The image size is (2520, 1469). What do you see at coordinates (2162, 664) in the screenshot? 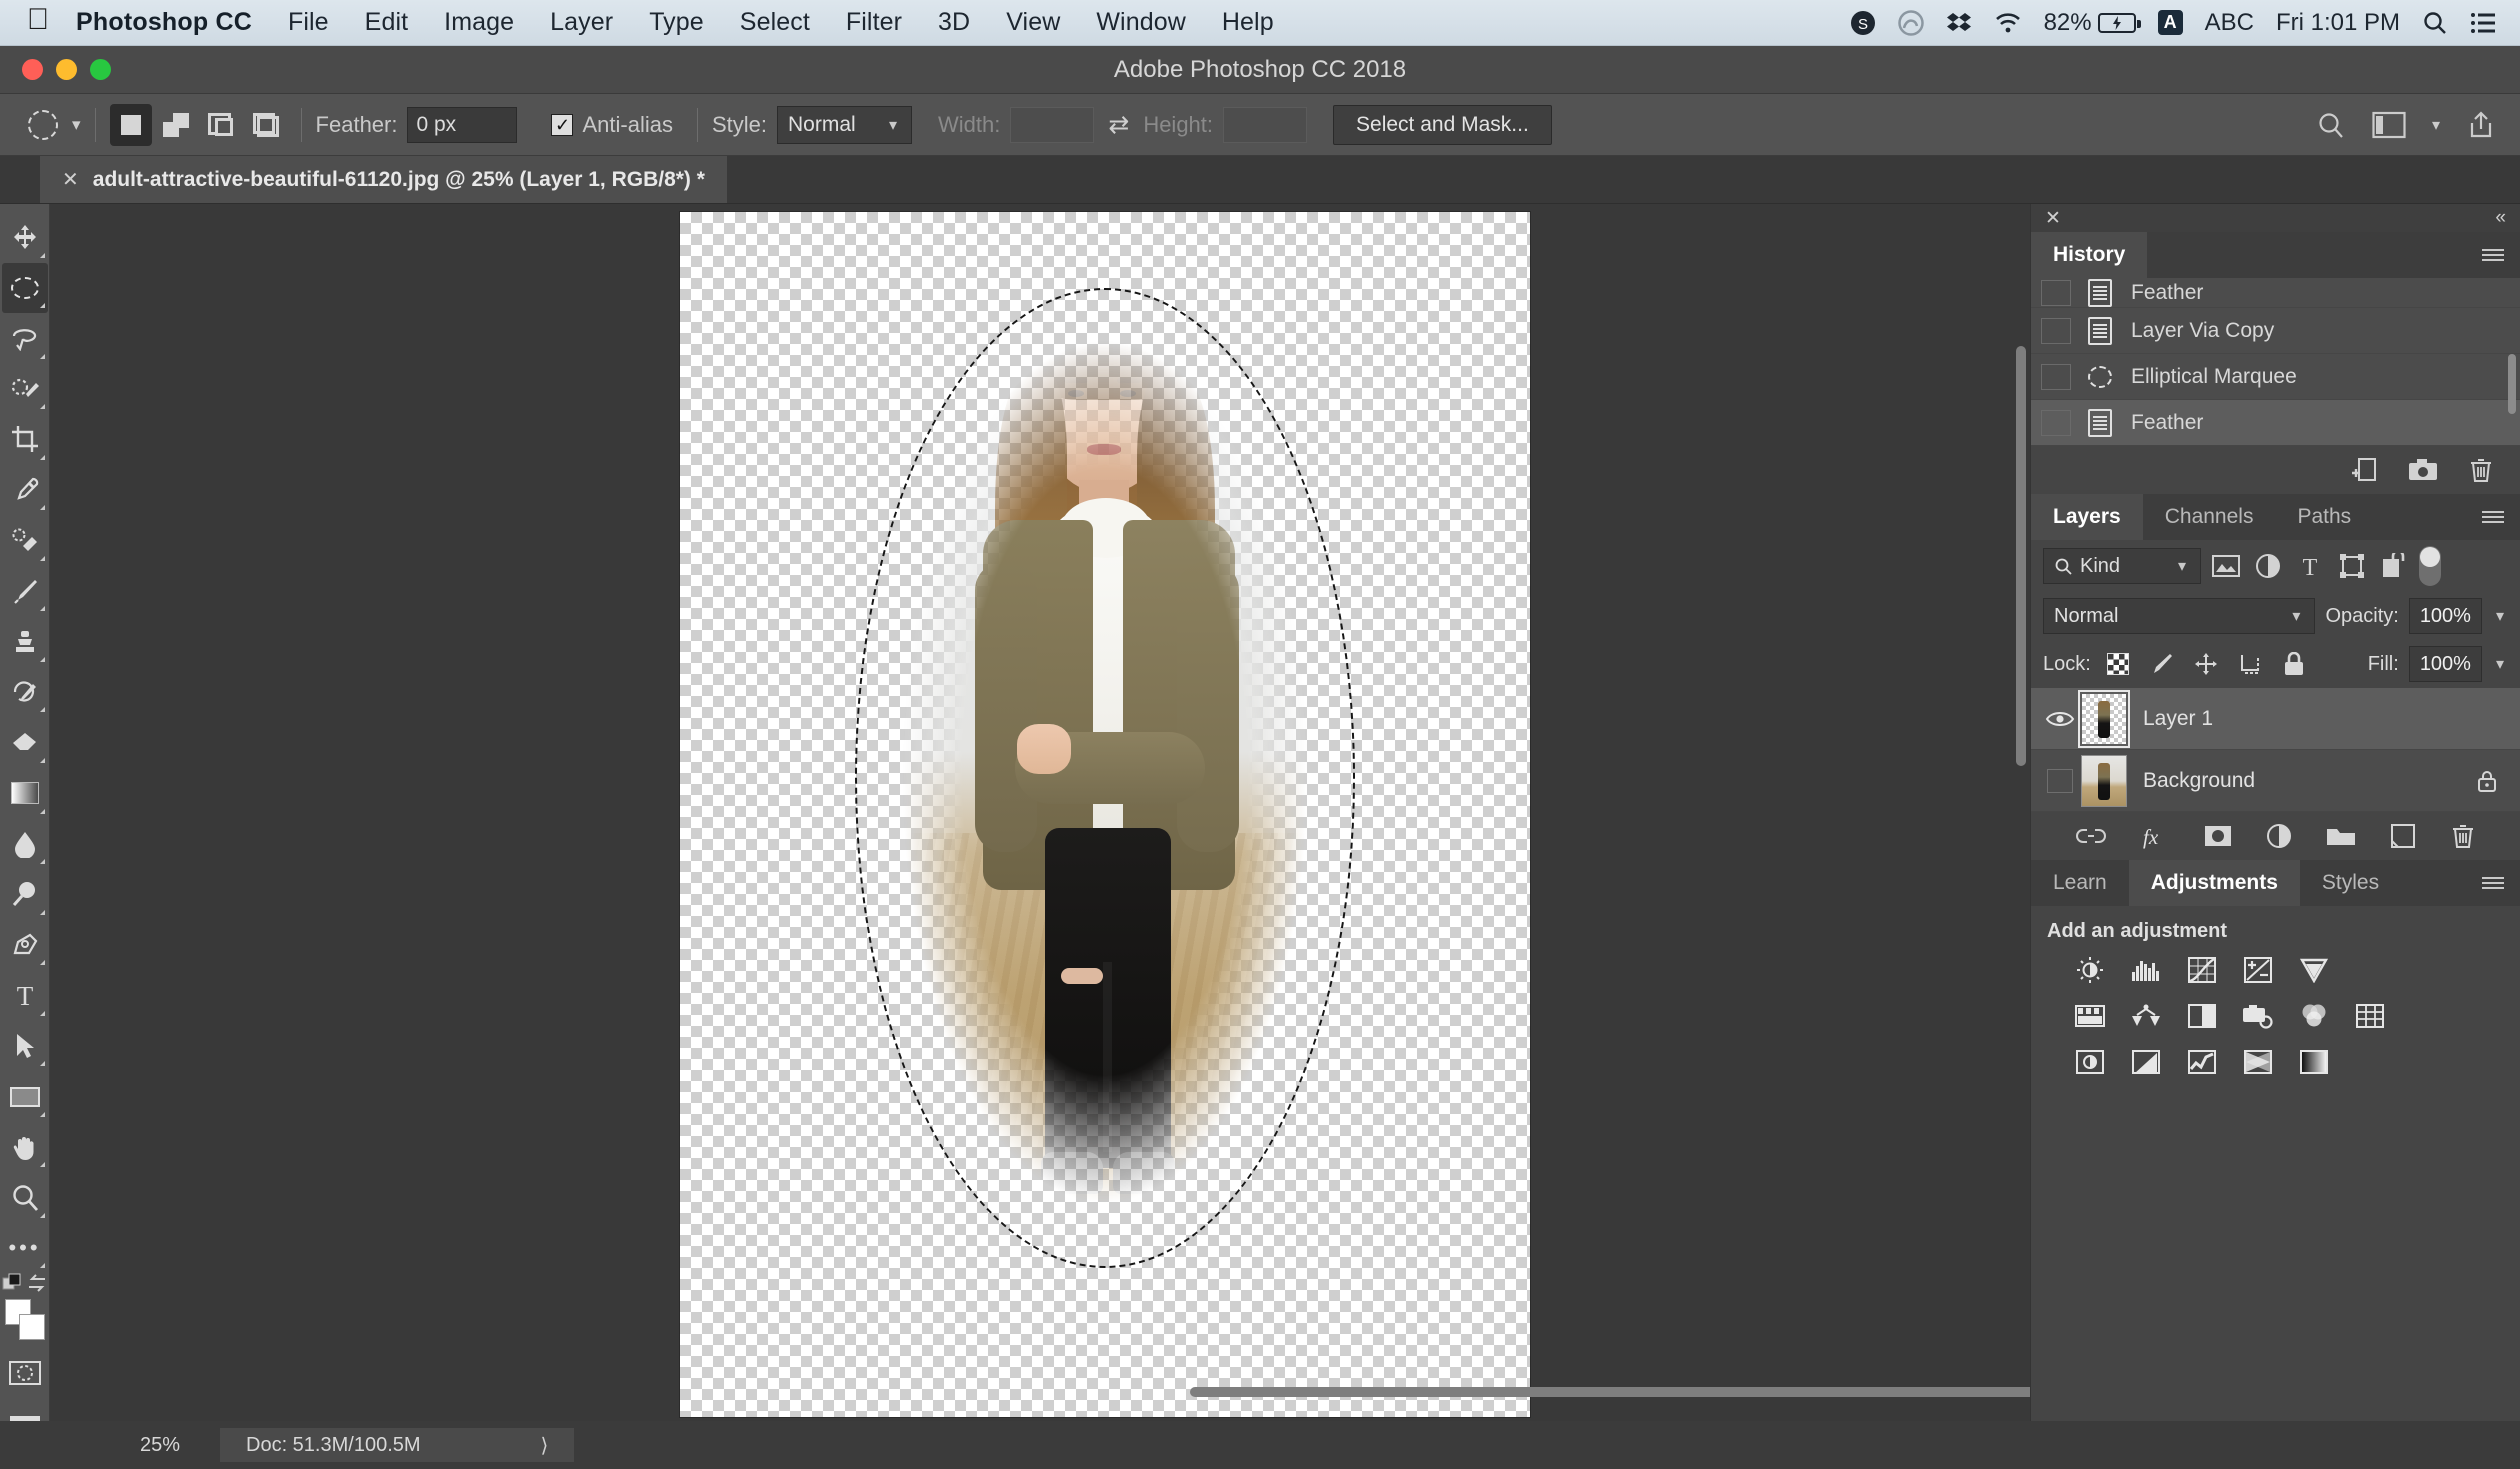
I see `lock-image-pixels-icon` at bounding box center [2162, 664].